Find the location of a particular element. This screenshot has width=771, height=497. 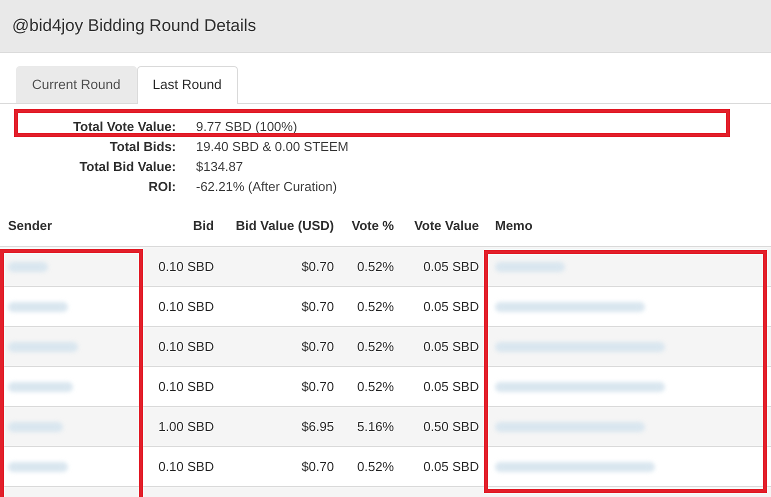

summary-value: -62.21% (After Curation) is located at coordinates (266, 187).